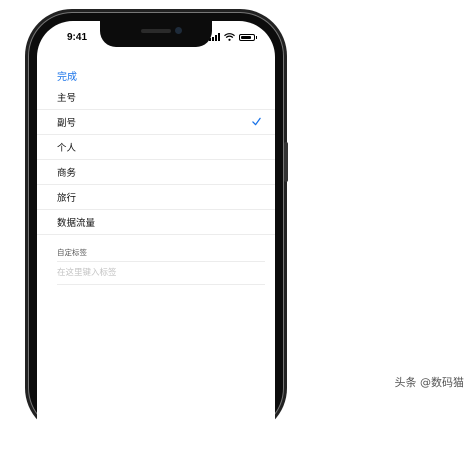  I want to click on label-item-text: 主号, so click(67, 98).